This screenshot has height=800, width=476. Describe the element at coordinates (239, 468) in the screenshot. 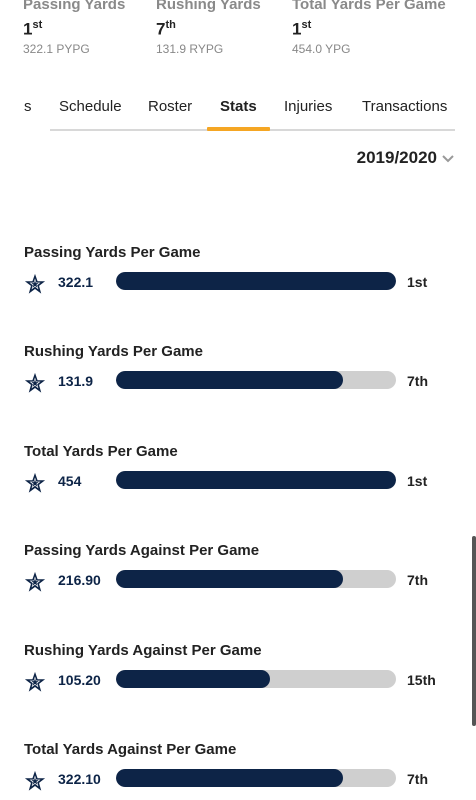

I see `stat-total-yards-per-game: Total Yards Per Game 454 1st` at that location.